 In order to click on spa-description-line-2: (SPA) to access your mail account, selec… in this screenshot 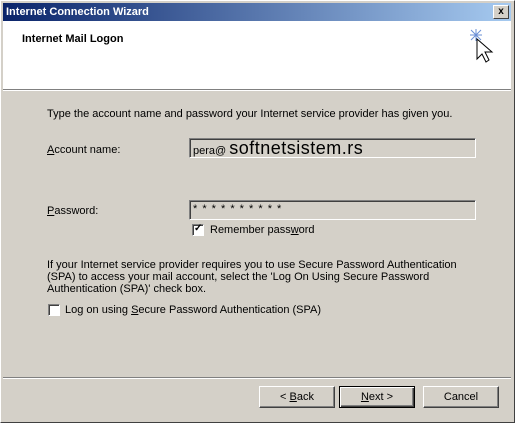, I will do `click(238, 277)`.